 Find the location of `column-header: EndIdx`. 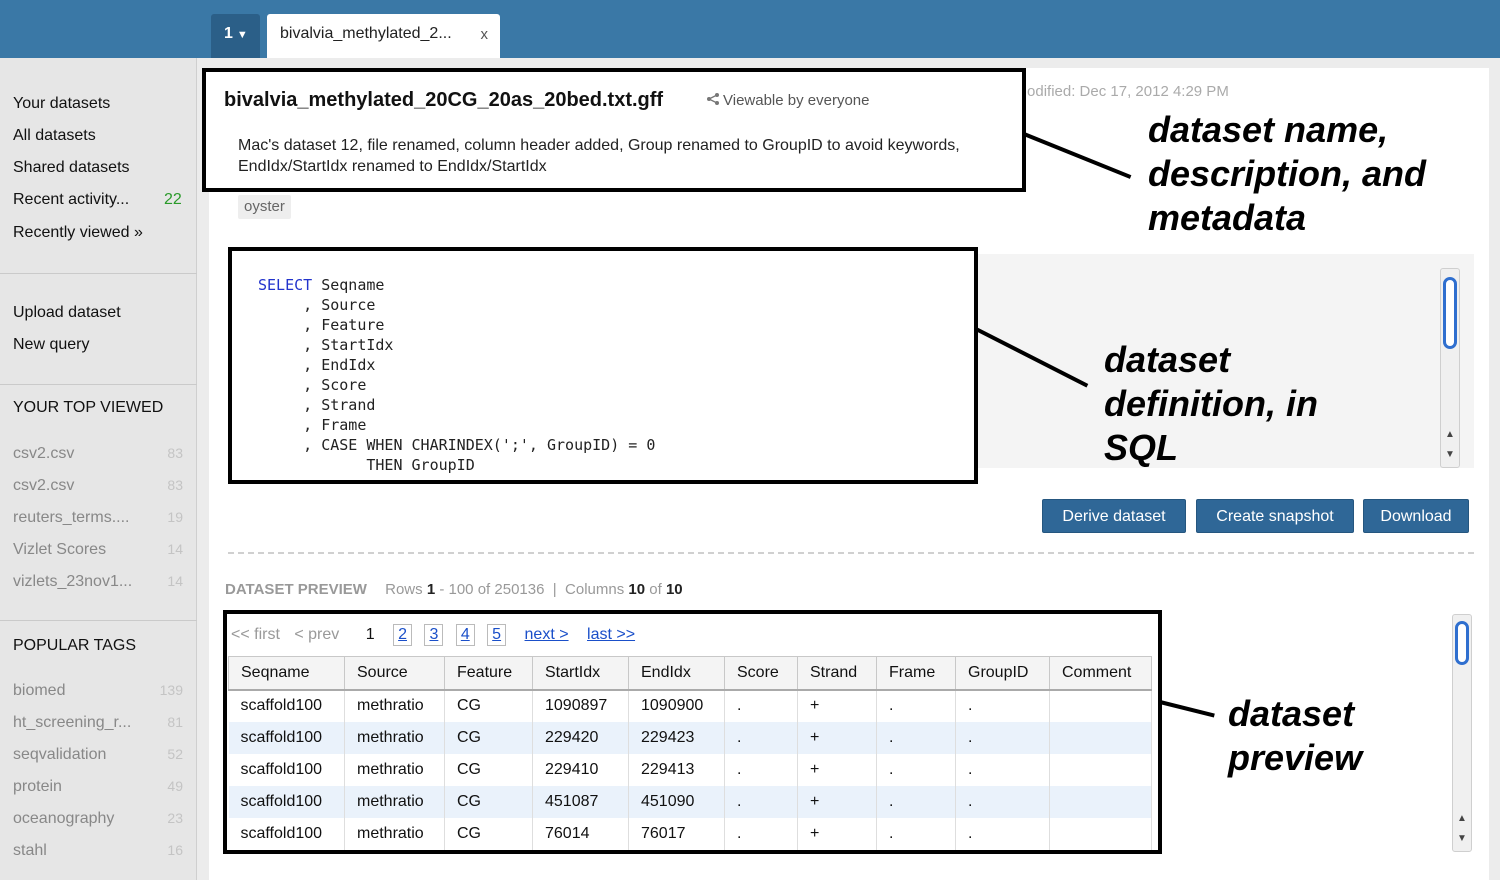

column-header: EndIdx is located at coordinates (676, 673).